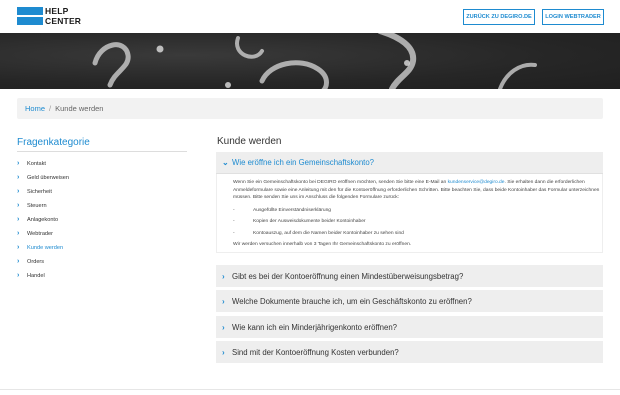 Image resolution: width=620 pixels, height=395 pixels. Describe the element at coordinates (310, 389) in the screenshot. I see `footer-divider` at that location.